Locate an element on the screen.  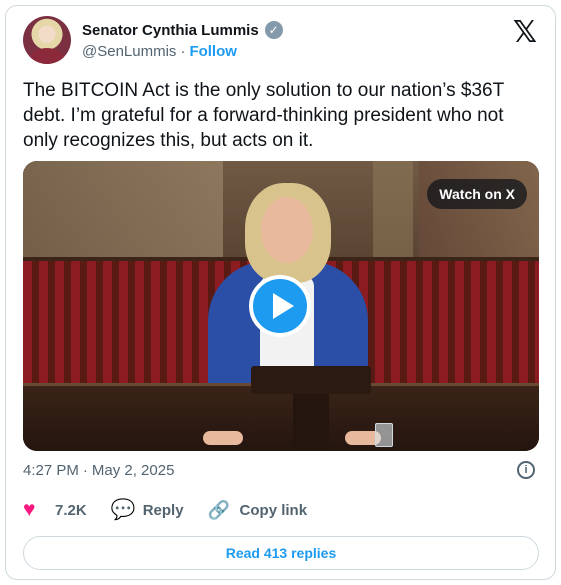
play-button is located at coordinates (280, 306).